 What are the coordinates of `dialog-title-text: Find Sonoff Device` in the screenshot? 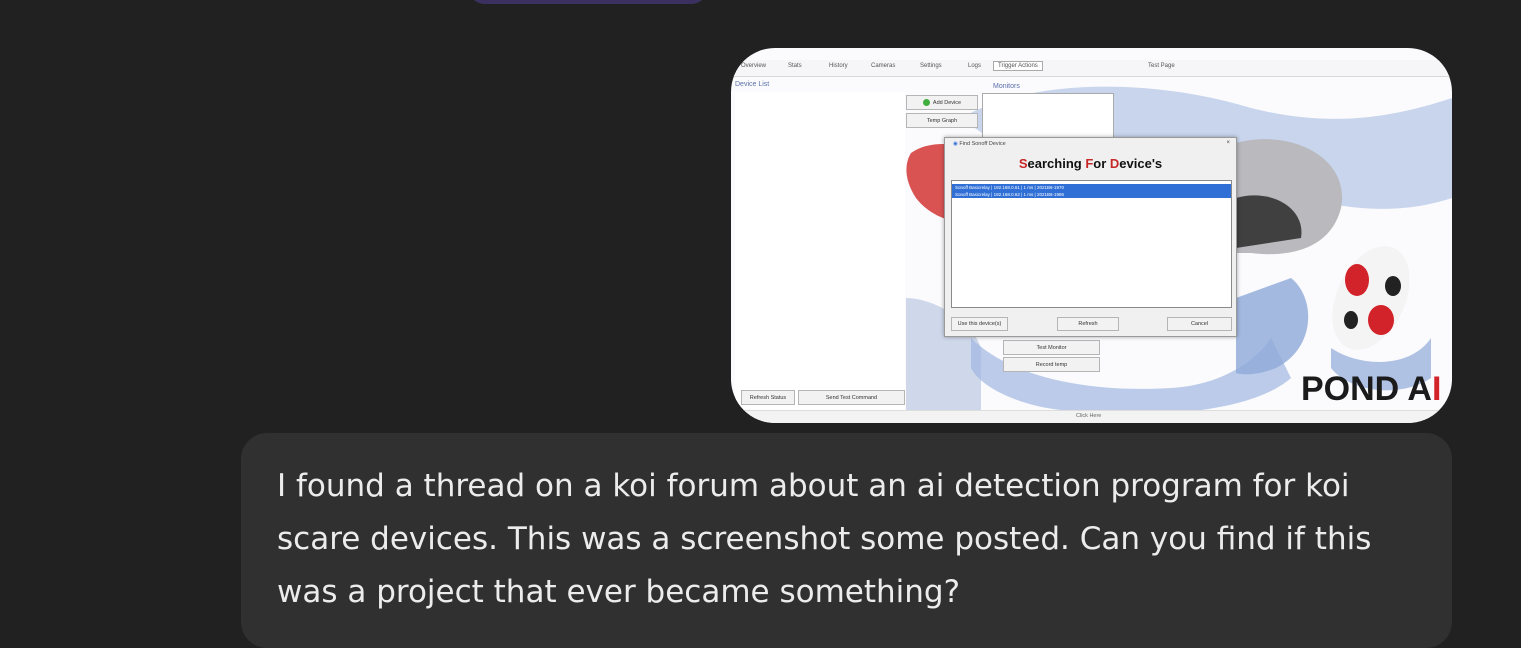 It's located at (982, 144).